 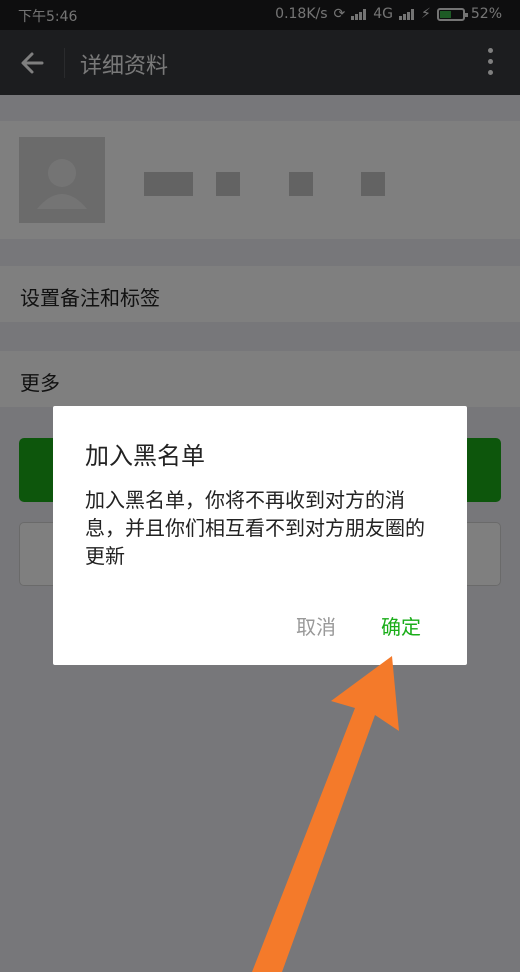 What do you see at coordinates (401, 625) in the screenshot?
I see `confirm-button: 确定` at bounding box center [401, 625].